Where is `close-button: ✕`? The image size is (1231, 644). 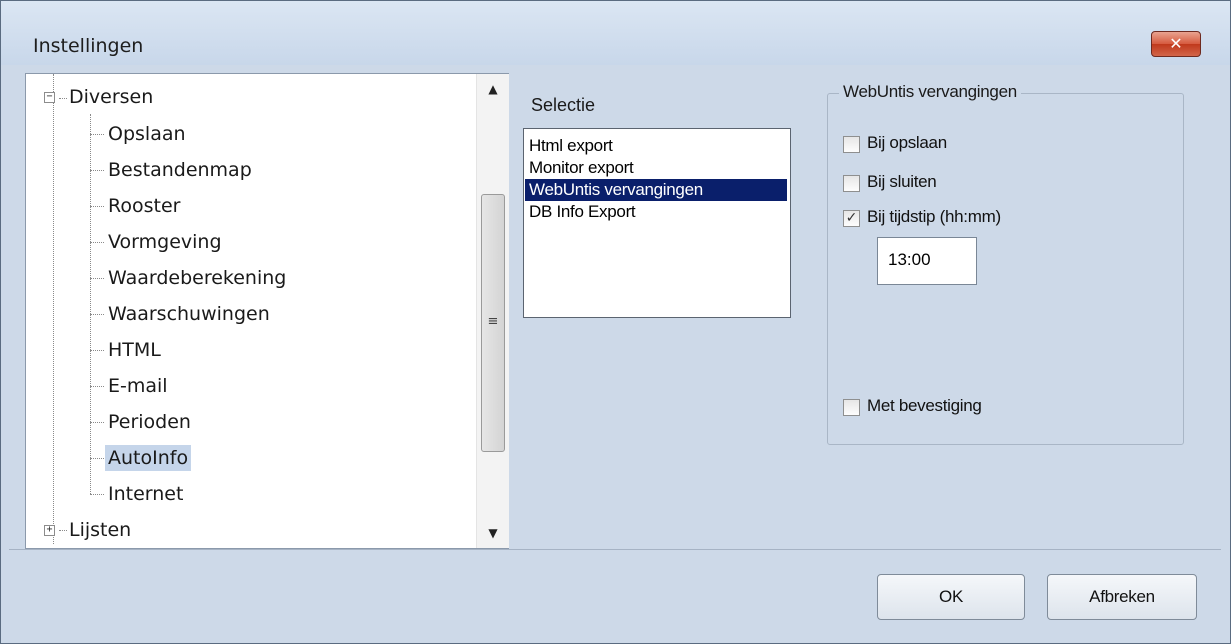
close-button: ✕ is located at coordinates (1176, 44).